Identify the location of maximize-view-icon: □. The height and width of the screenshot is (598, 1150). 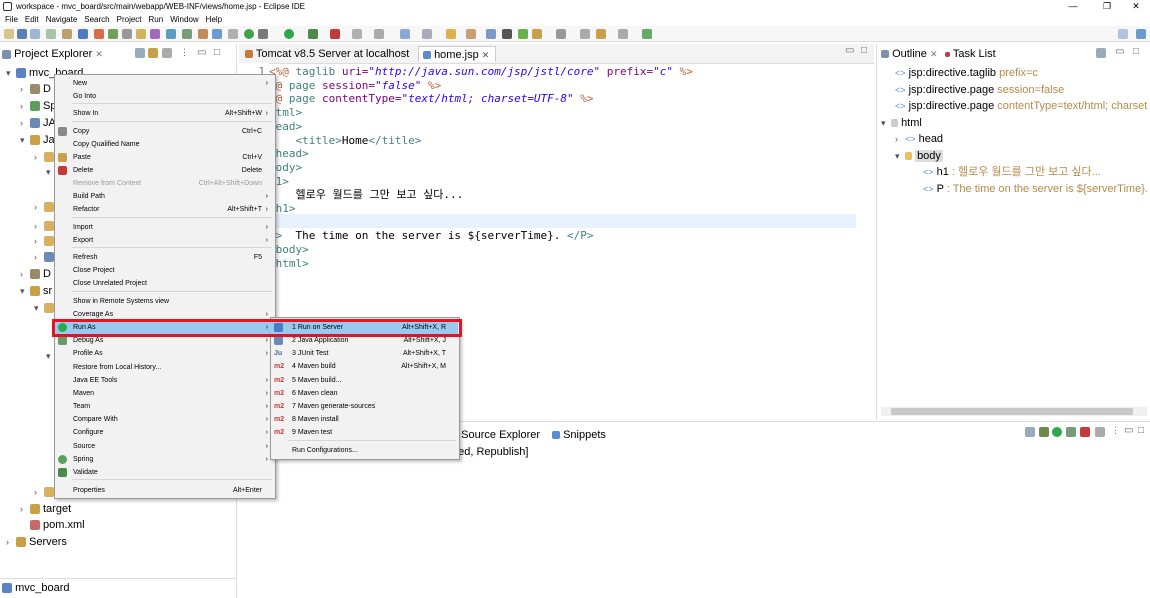
(1136, 51).